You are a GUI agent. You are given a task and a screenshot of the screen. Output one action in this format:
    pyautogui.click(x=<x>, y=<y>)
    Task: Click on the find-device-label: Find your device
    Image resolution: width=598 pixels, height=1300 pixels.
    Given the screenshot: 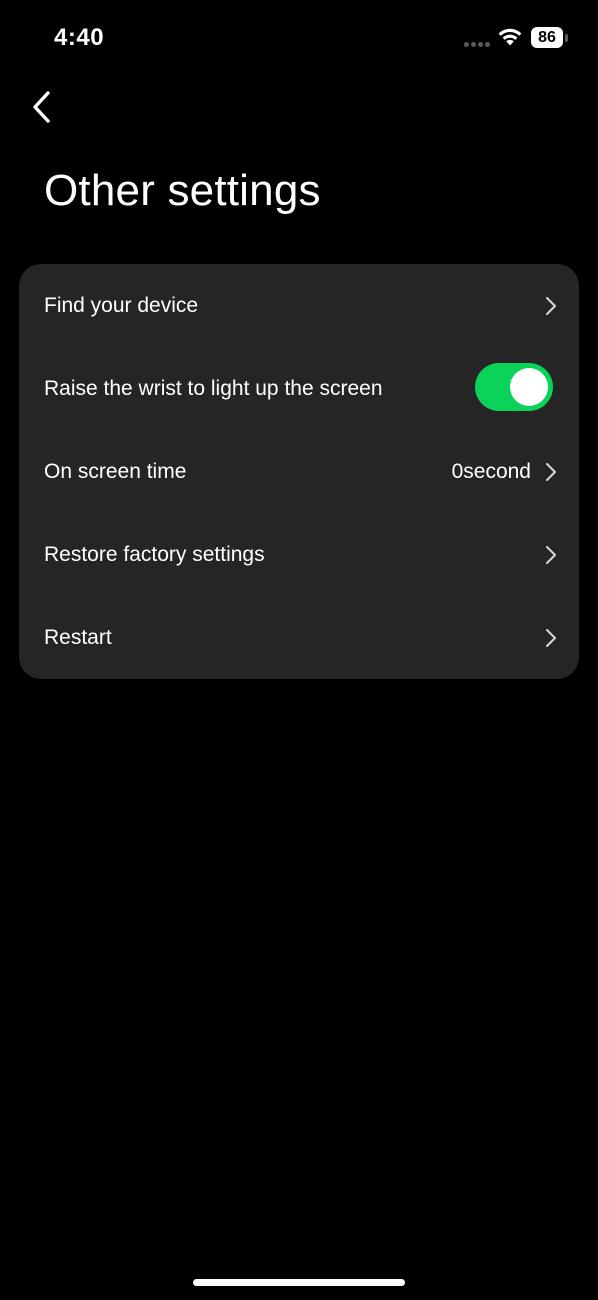 What is the action you would take?
    pyautogui.click(x=121, y=305)
    